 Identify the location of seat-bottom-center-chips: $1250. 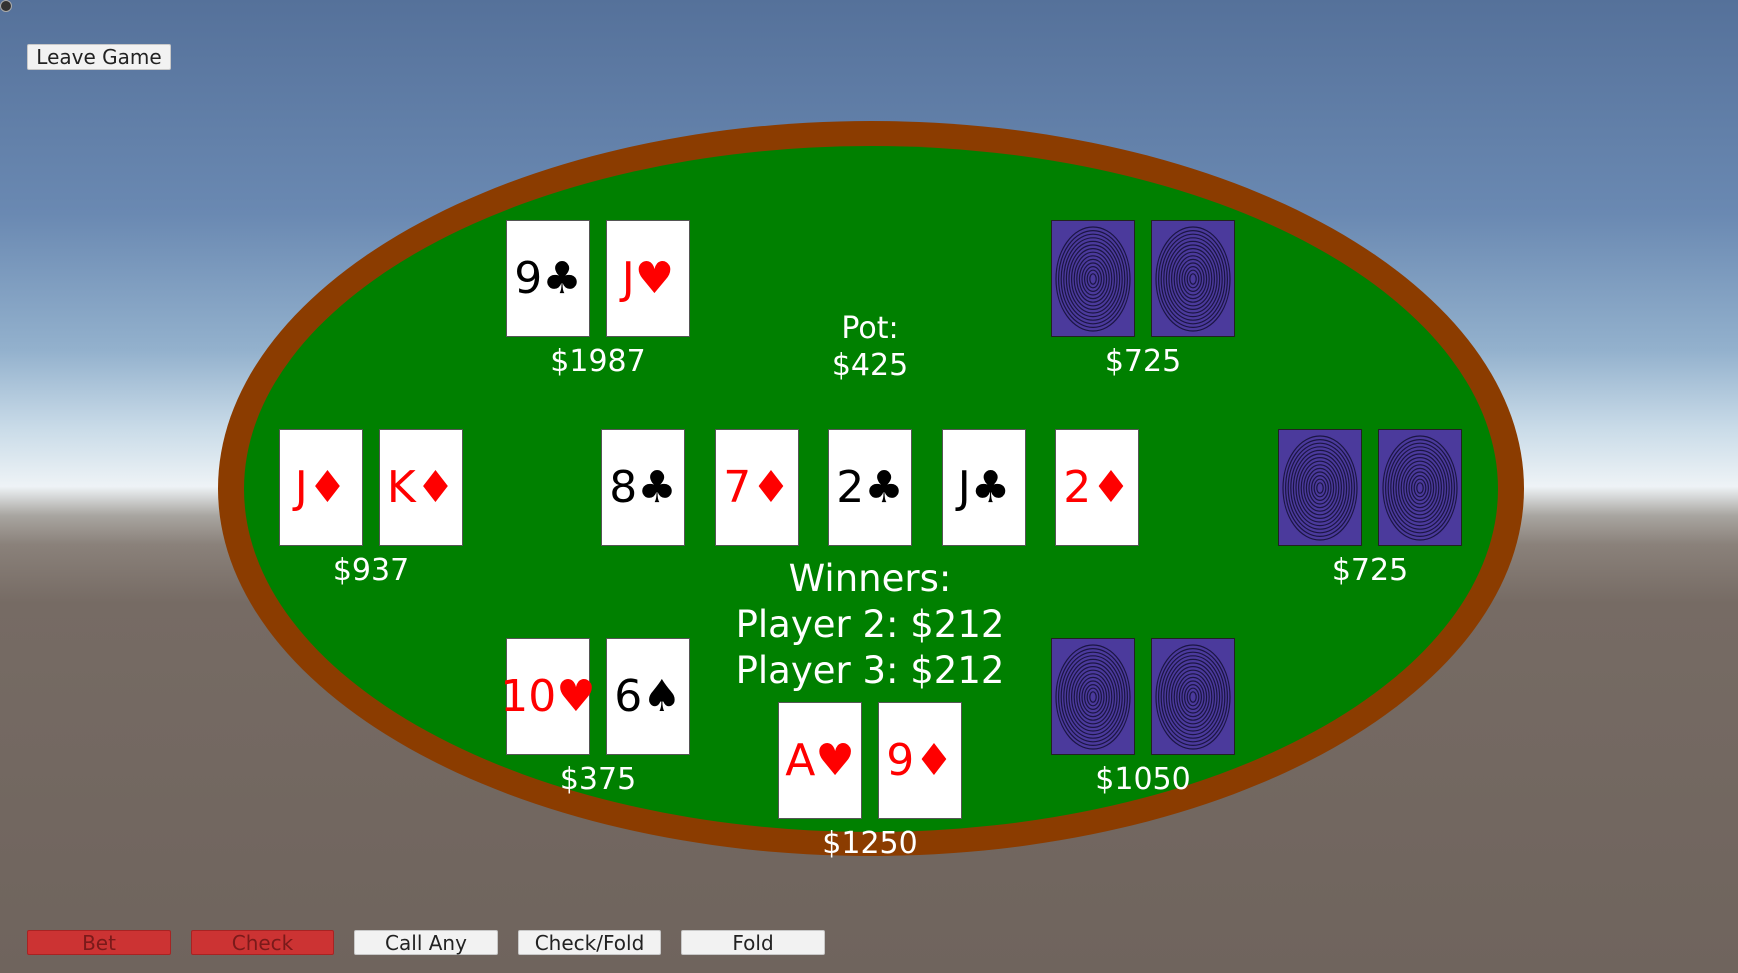
(870, 843).